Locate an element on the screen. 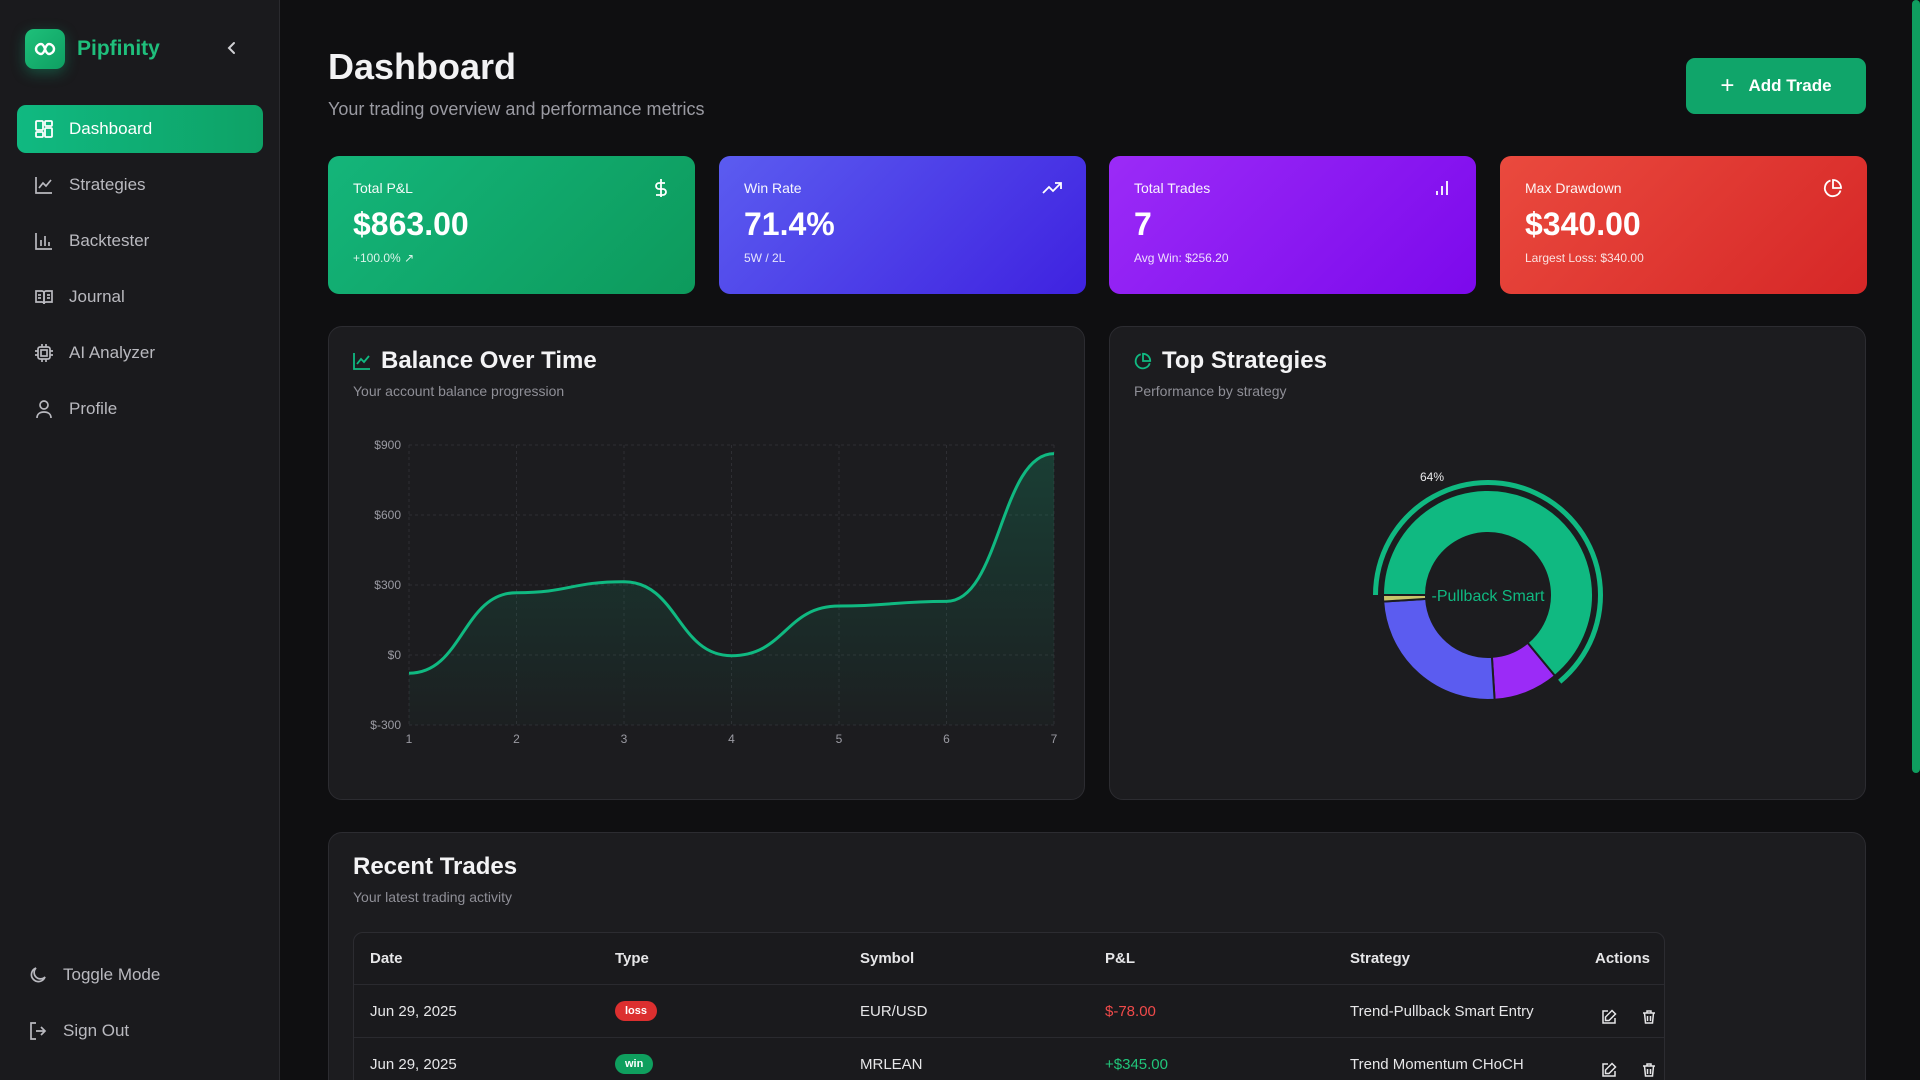 The height and width of the screenshot is (1080, 1920). stat-label: Max Drawdown is located at coordinates (1573, 188).